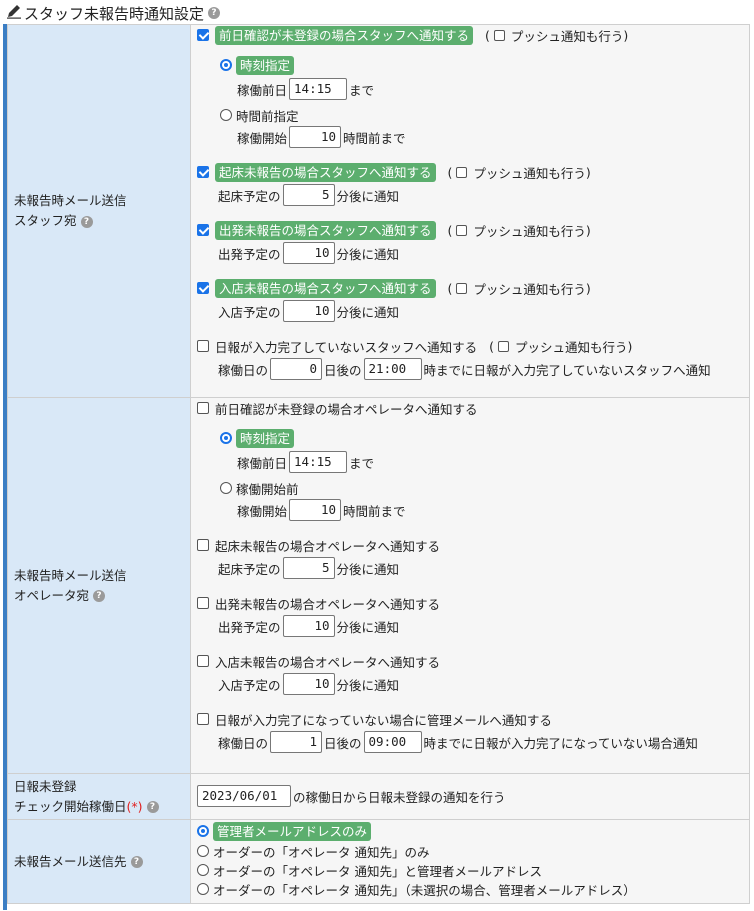 Image resolution: width=754 pixels, height=911 pixels. I want to click on pencil-icon, so click(14, 13).